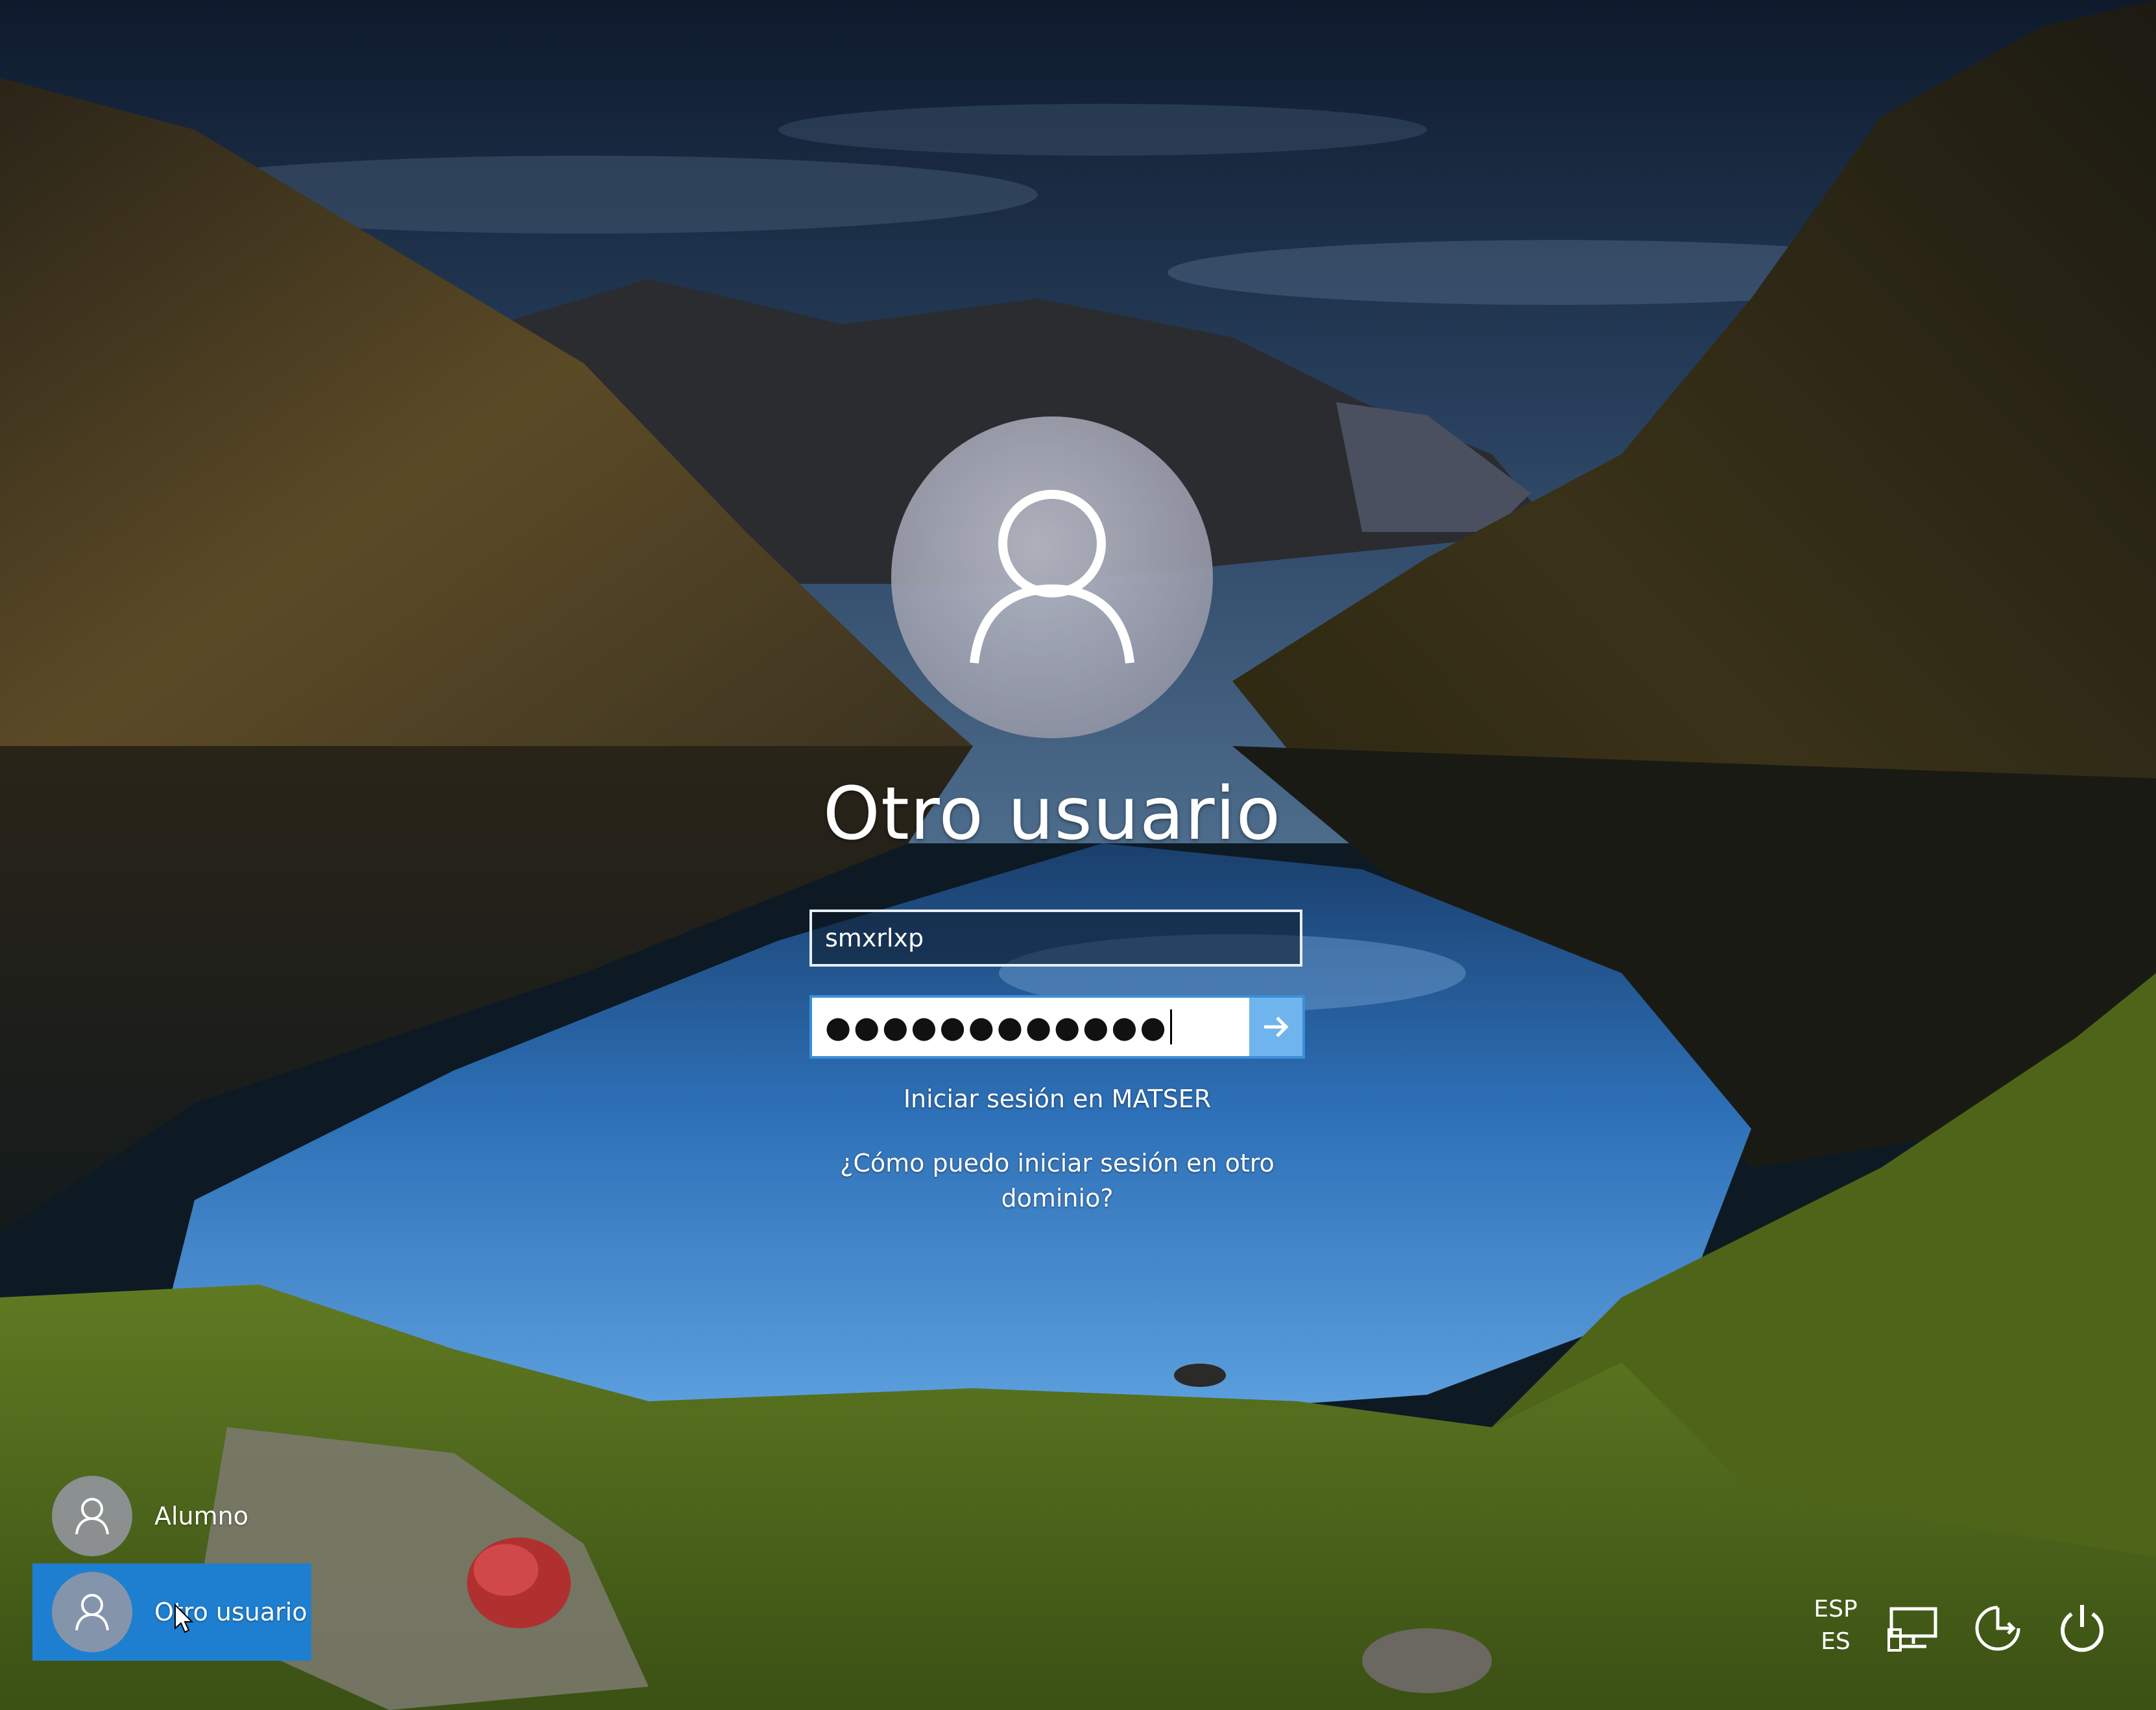 The height and width of the screenshot is (1710, 2156). What do you see at coordinates (171, 1612) in the screenshot?
I see `user-list-item-otro-usuario: Otro usuario` at bounding box center [171, 1612].